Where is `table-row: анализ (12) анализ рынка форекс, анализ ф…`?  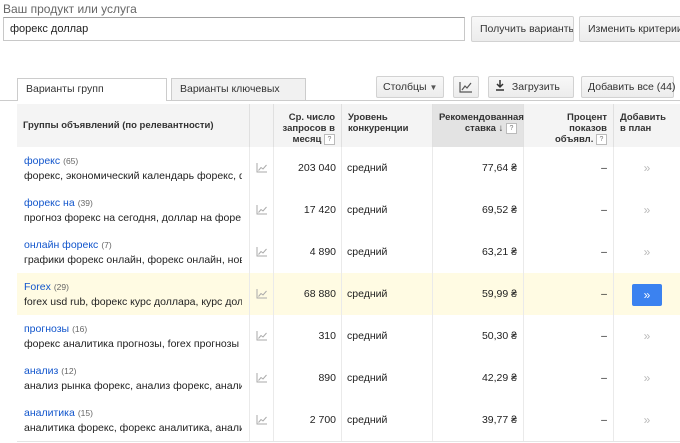
table-row: анализ (12) анализ рынка форекс, анализ ф… is located at coordinates (348, 378).